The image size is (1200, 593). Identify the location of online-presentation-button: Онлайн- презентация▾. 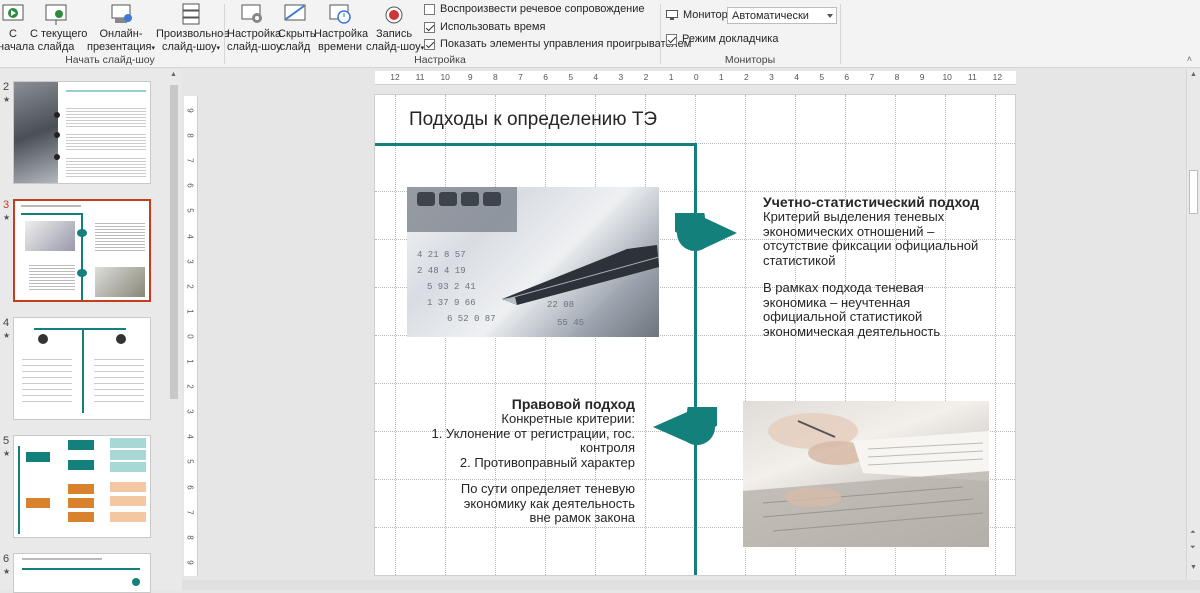
(121, 28).